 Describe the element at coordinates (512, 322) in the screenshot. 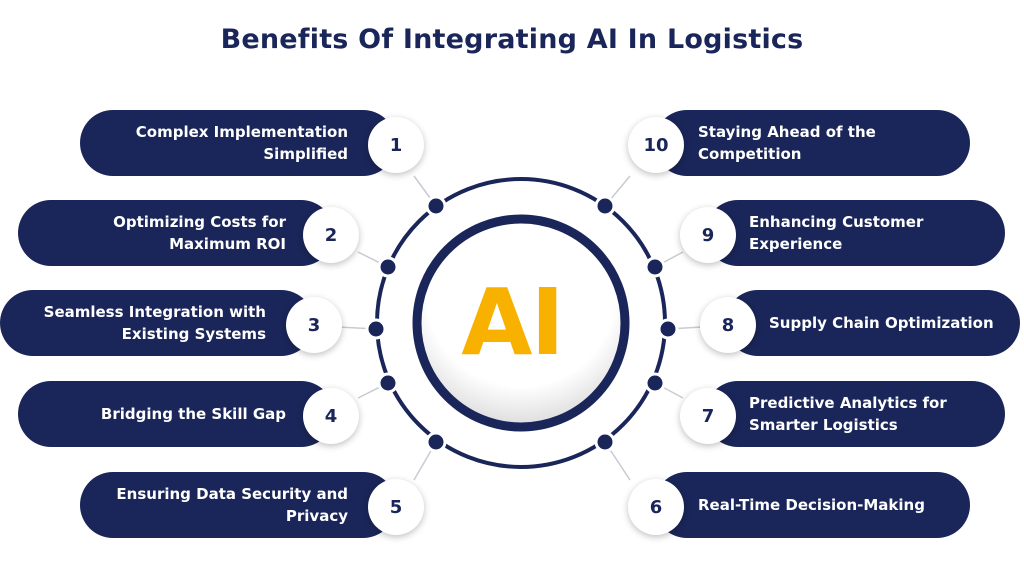

I see `center-ai-label: AI` at that location.